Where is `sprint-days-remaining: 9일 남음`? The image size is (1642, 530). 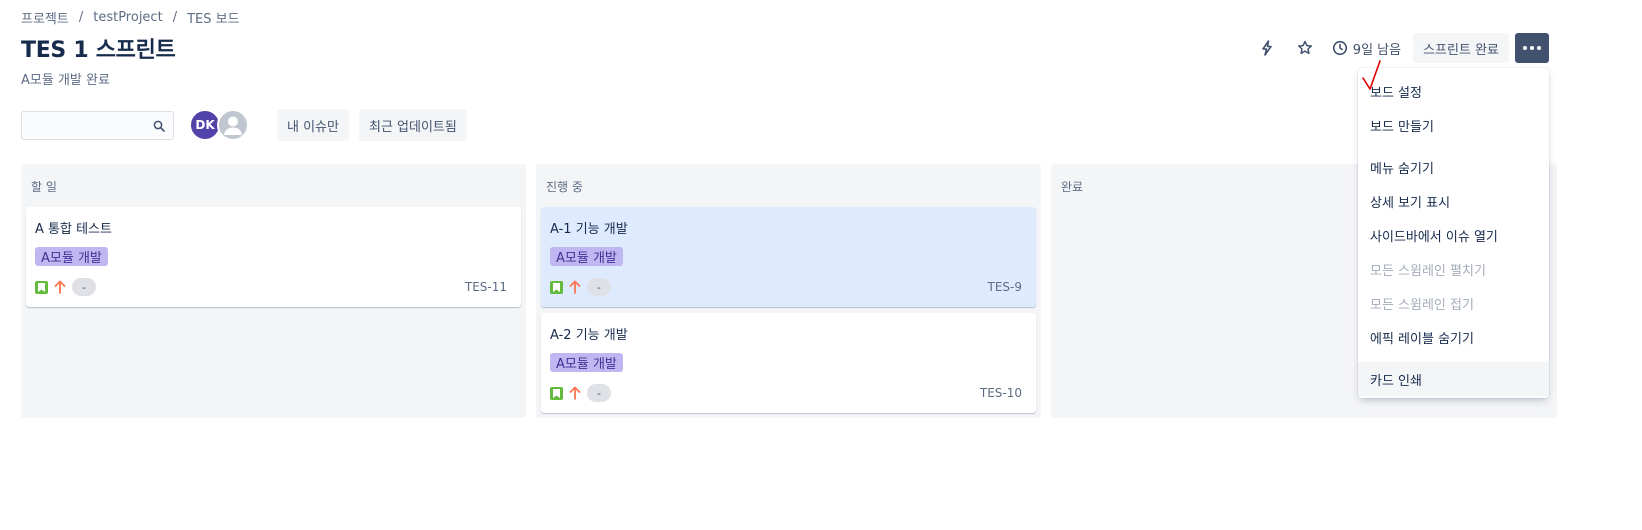
sprint-days-remaining: 9일 남음 is located at coordinates (1366, 48).